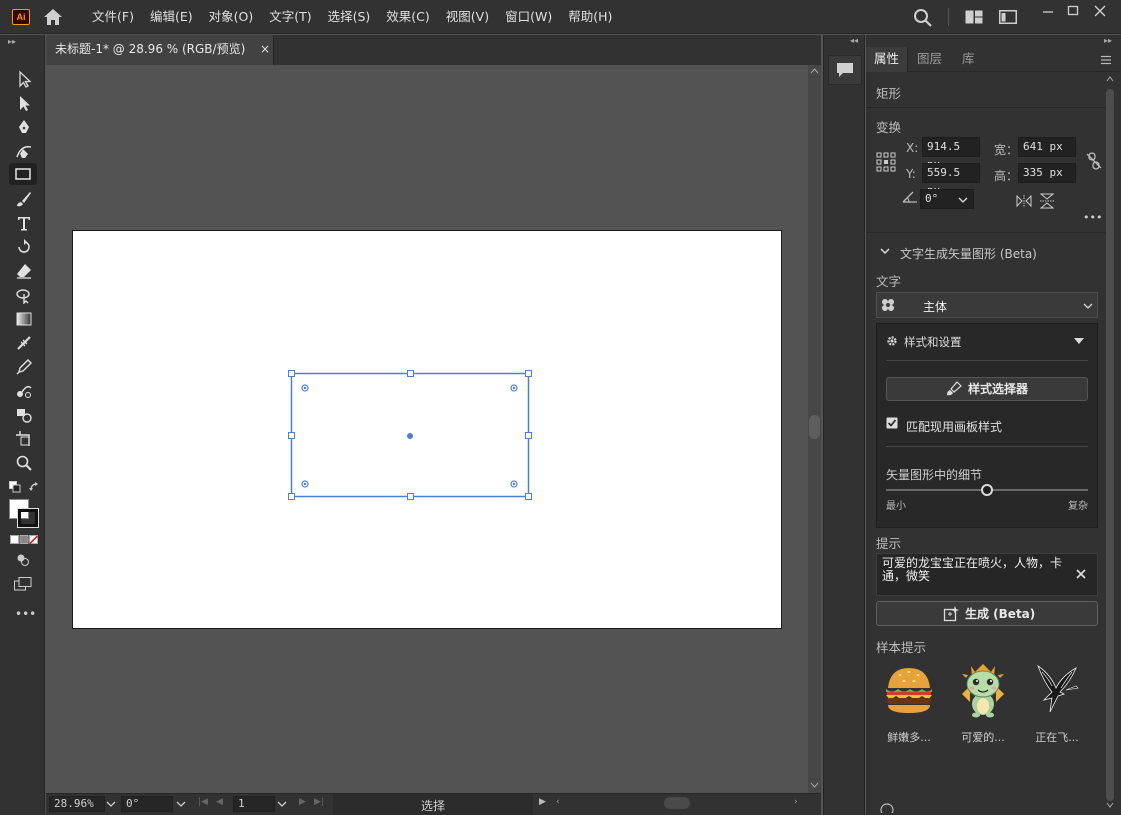  I want to click on swap-colors-icon, so click(34, 487).